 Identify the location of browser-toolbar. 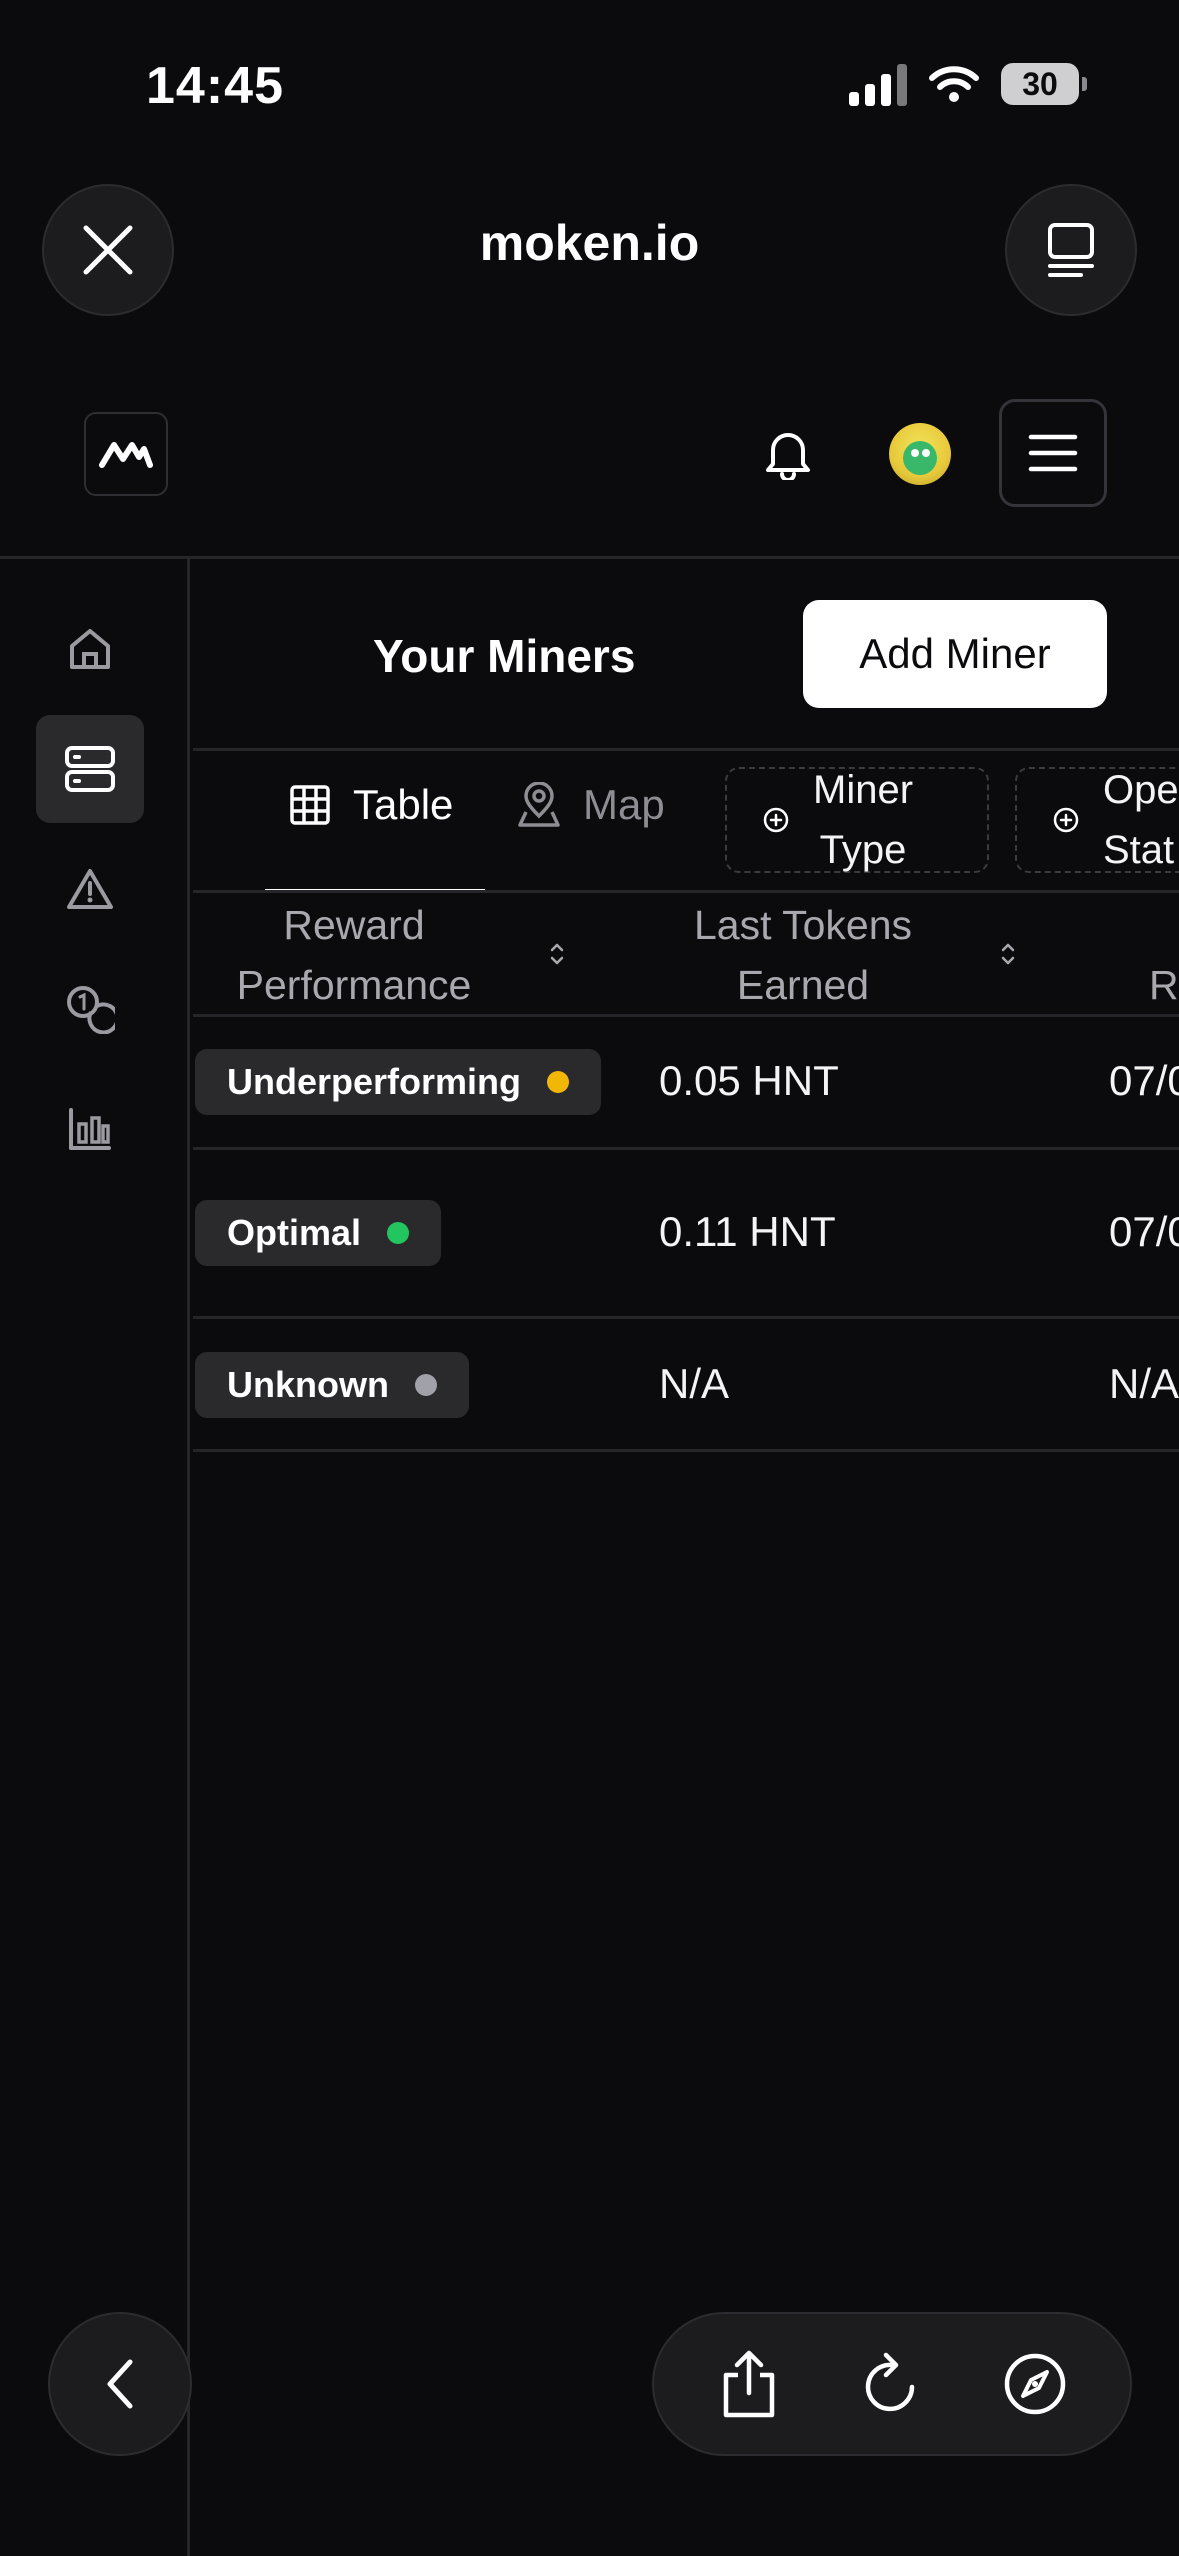
(892, 2384).